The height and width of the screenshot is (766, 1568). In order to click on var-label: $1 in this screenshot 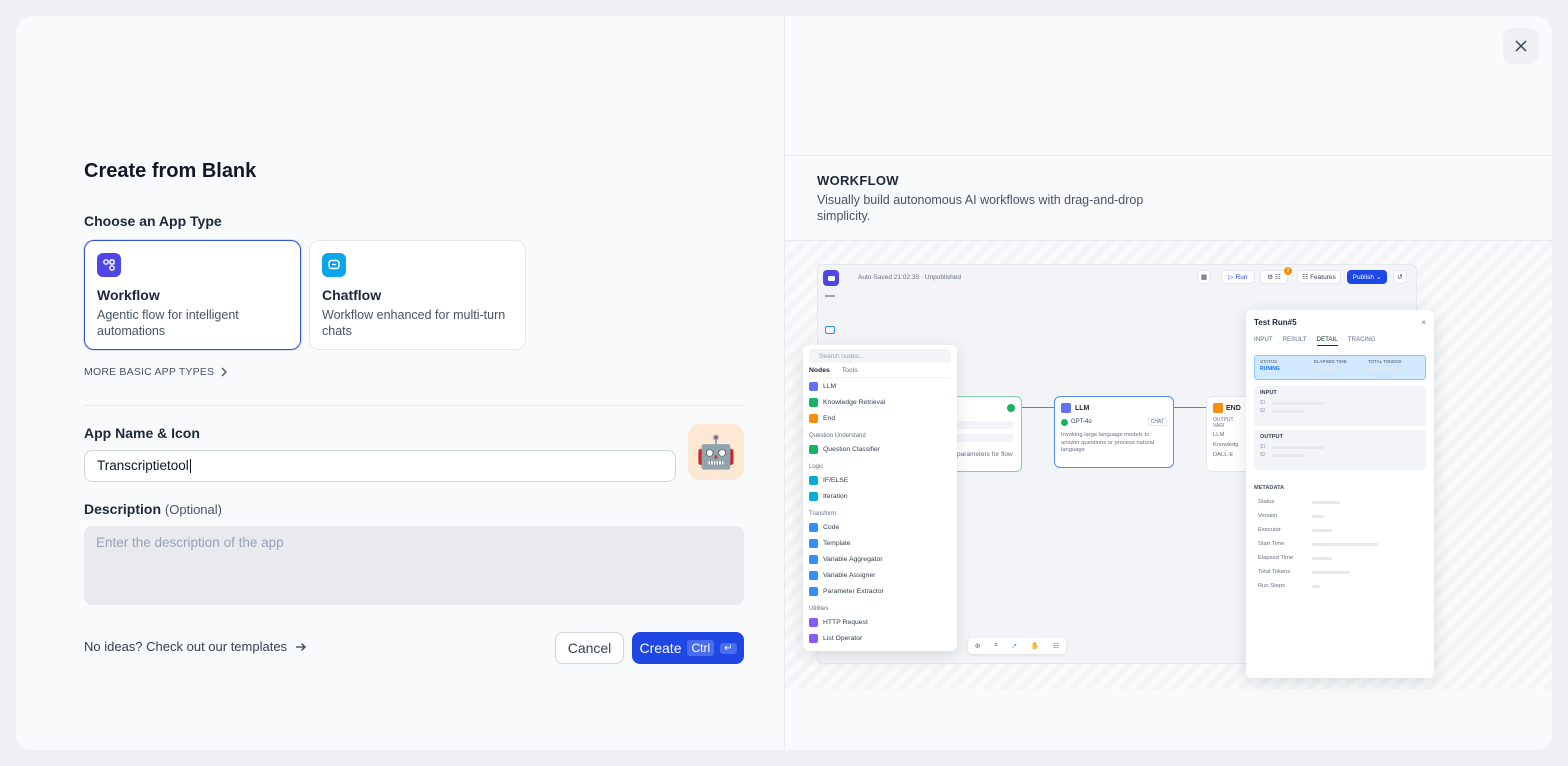, I will do `click(1263, 447)`.